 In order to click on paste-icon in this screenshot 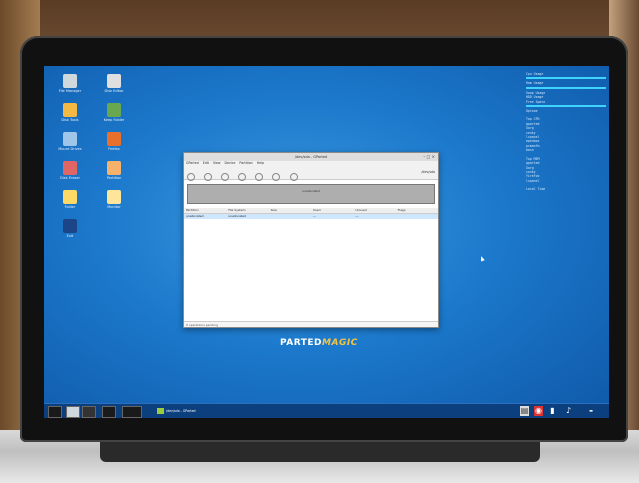, I will do `click(259, 177)`.